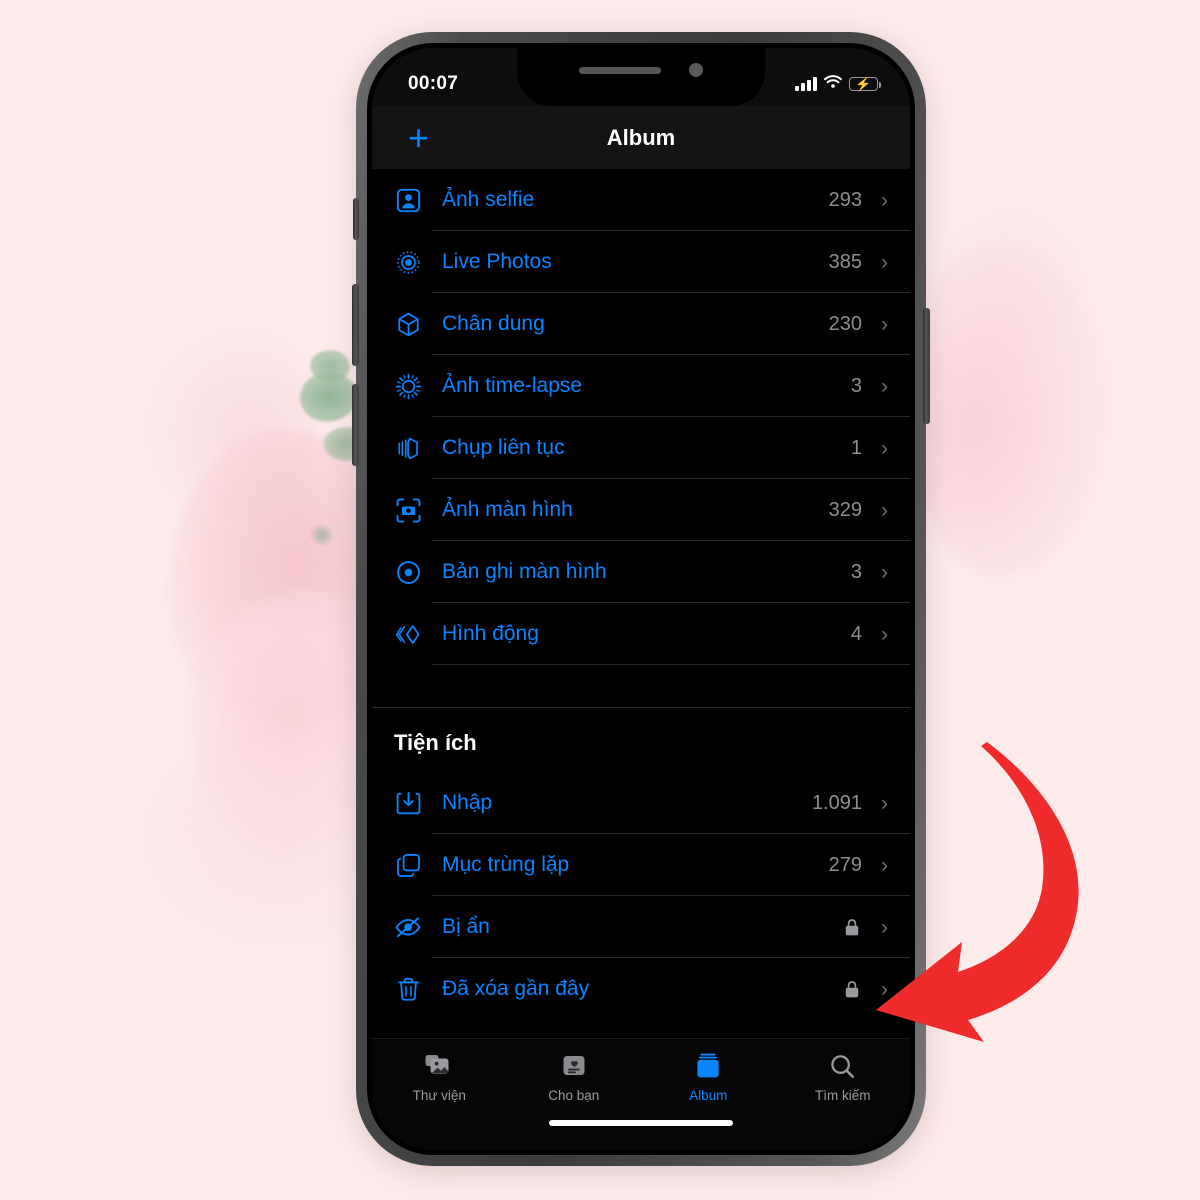  I want to click on list-item-count: 1.091, so click(836, 802).